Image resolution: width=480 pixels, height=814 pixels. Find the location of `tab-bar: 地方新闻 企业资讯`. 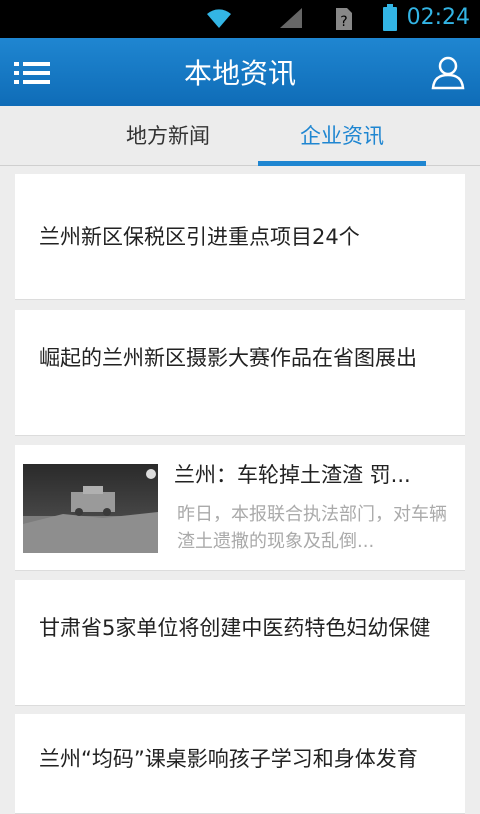

tab-bar: 地方新闻 企业资讯 is located at coordinates (240, 136).